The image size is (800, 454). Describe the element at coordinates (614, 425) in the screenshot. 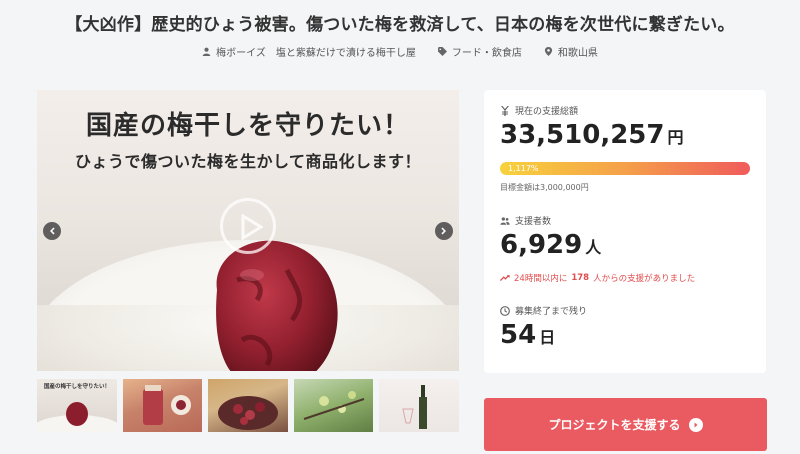

I see `support-project-label: プロジェクトを支援する` at that location.